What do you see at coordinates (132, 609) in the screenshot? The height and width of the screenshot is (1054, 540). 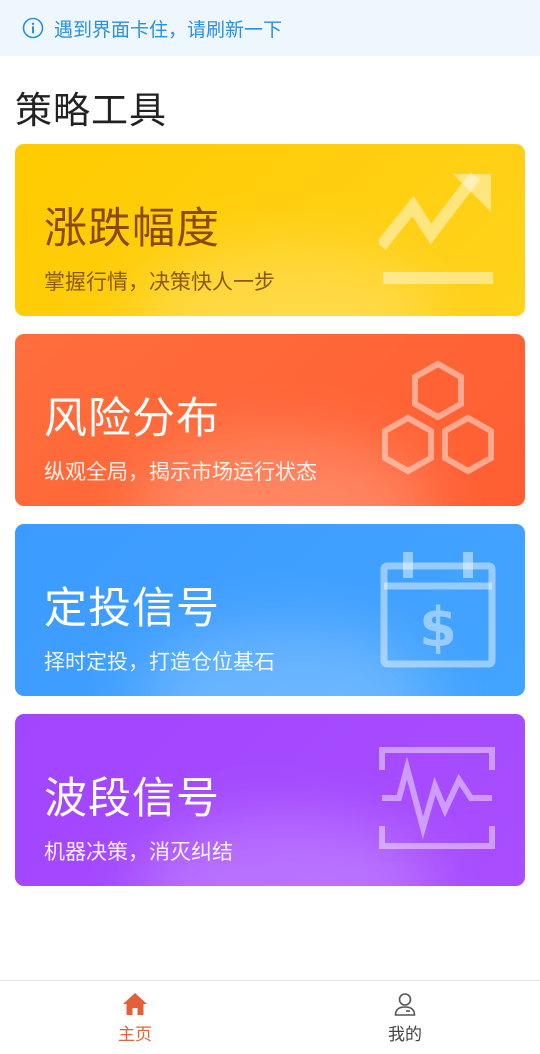 I see `card-title: 定投信号` at bounding box center [132, 609].